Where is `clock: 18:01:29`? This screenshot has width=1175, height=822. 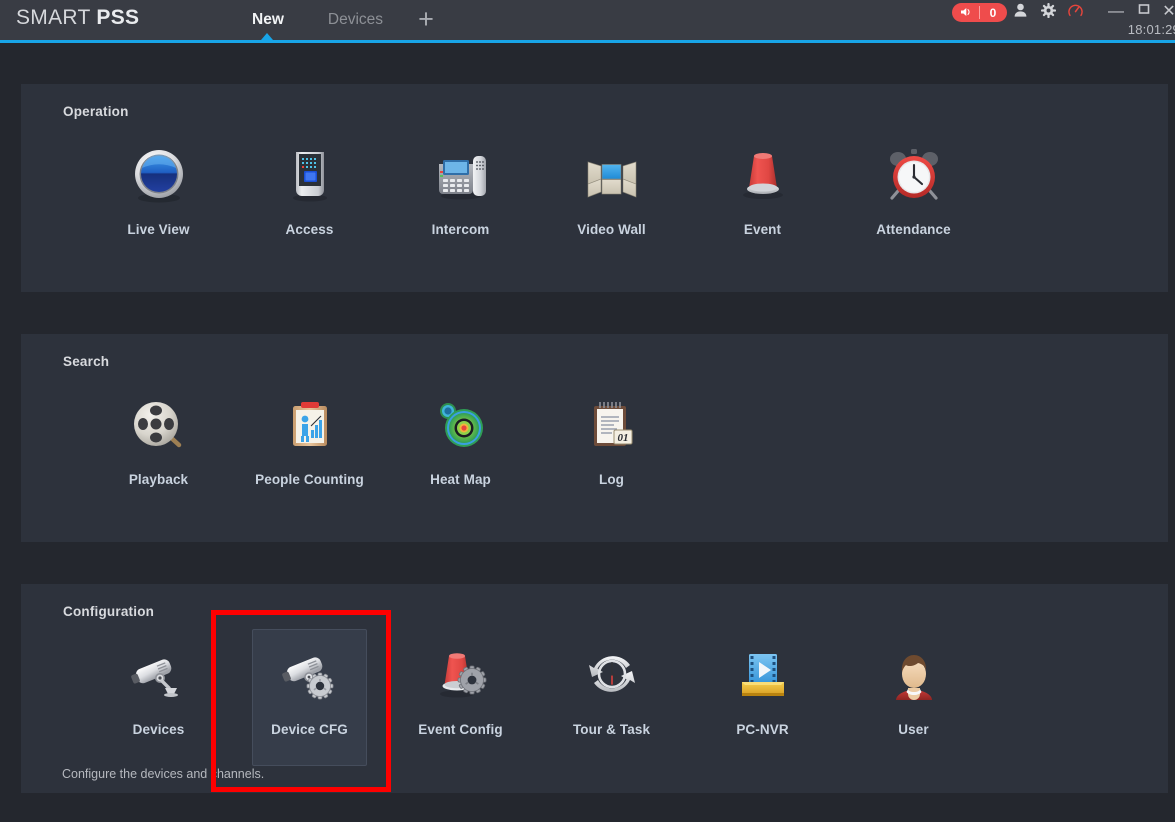
clock: 18:01:29 is located at coordinates (1151, 29).